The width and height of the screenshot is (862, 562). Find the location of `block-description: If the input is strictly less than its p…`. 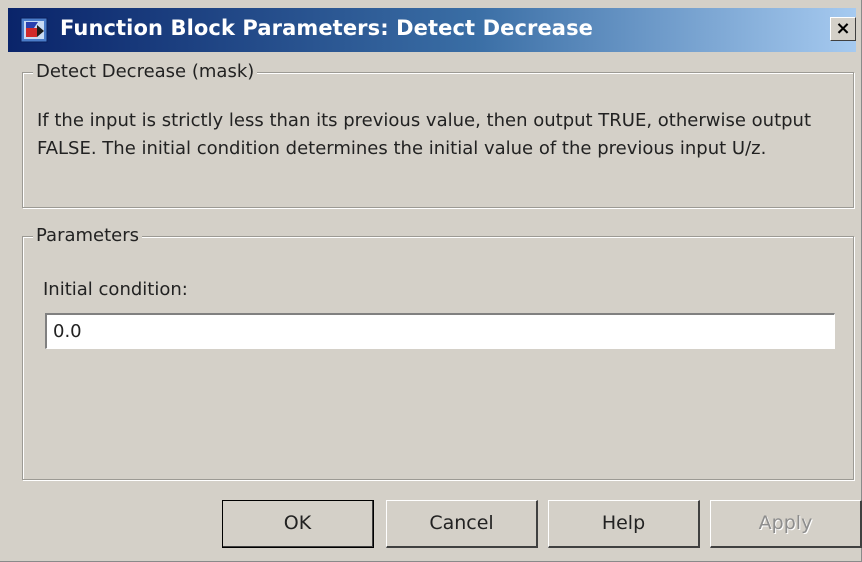

block-description: If the input is strictly less than its p… is located at coordinates (424, 134).